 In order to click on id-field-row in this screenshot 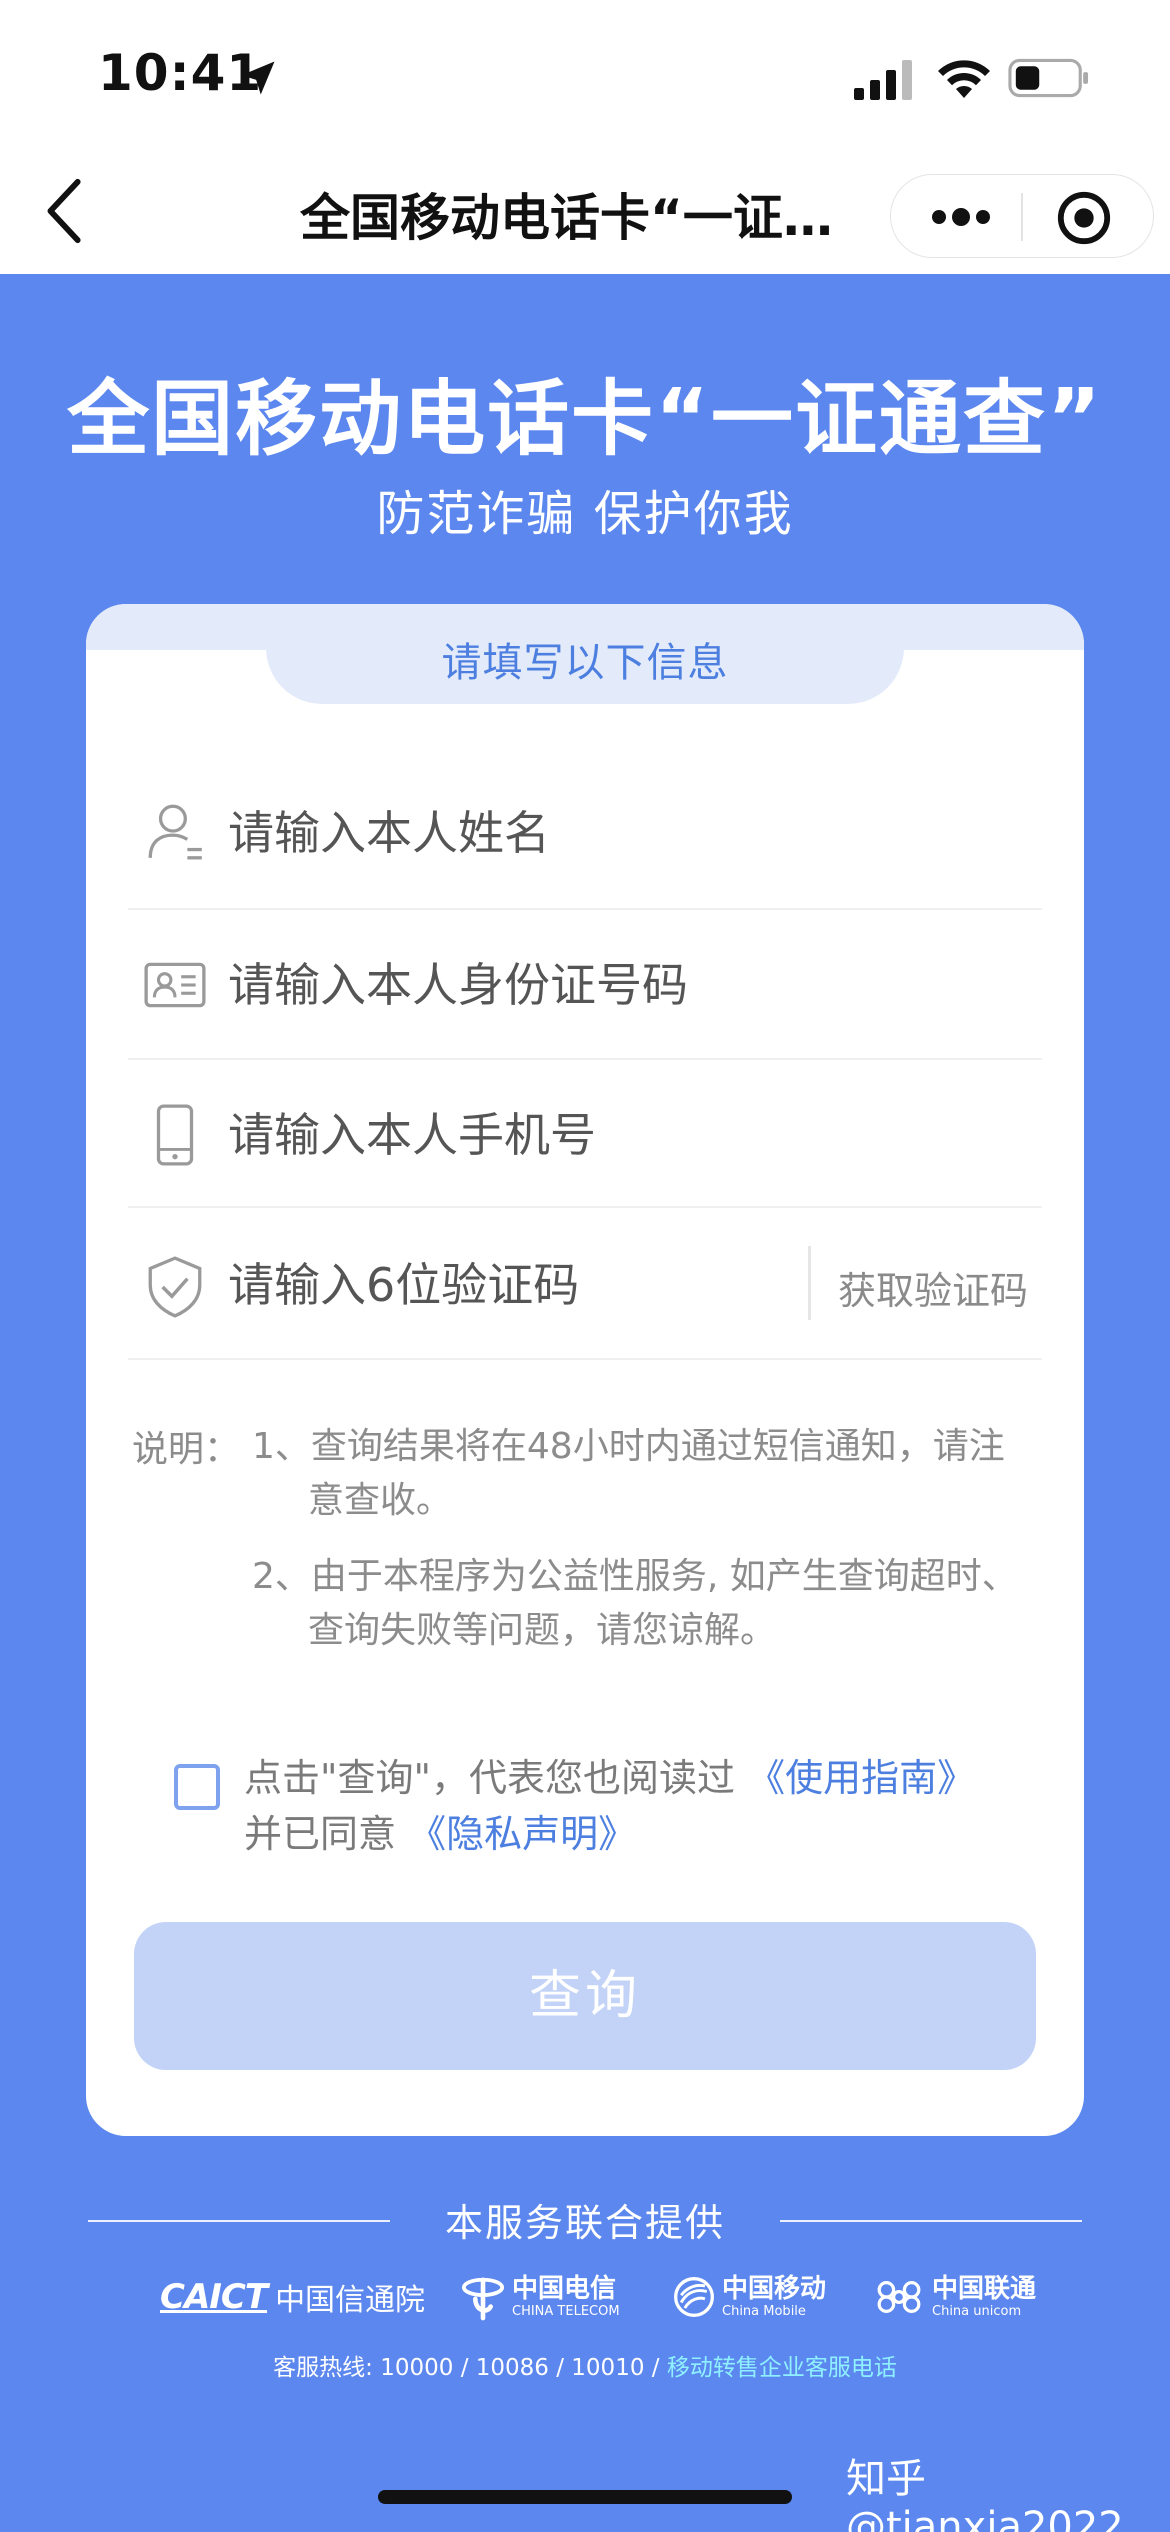, I will do `click(585, 985)`.